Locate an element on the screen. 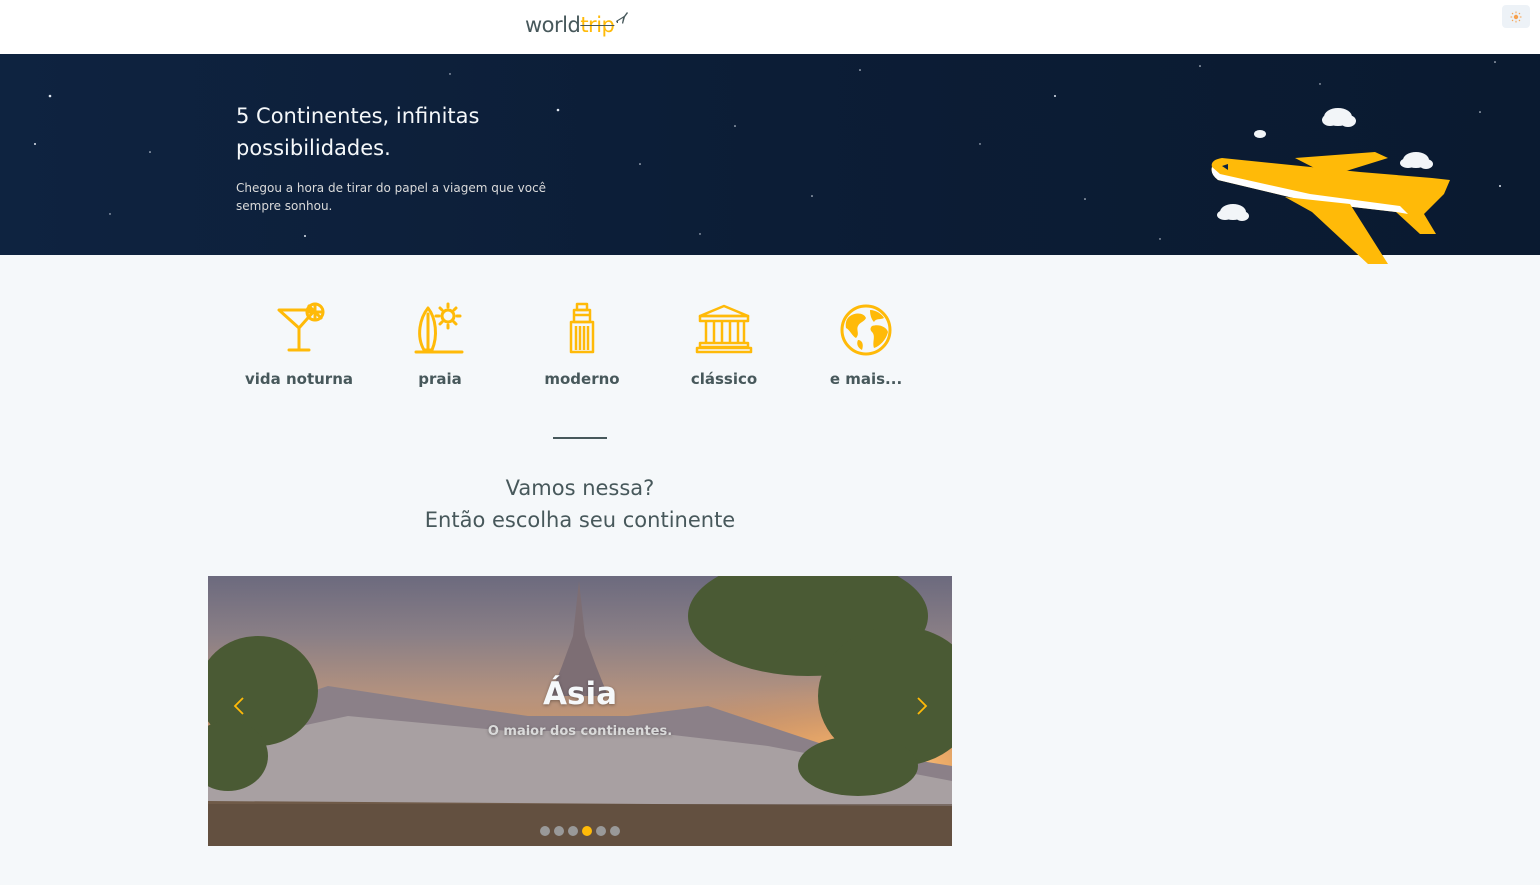  museum-icon is located at coordinates (724, 329).